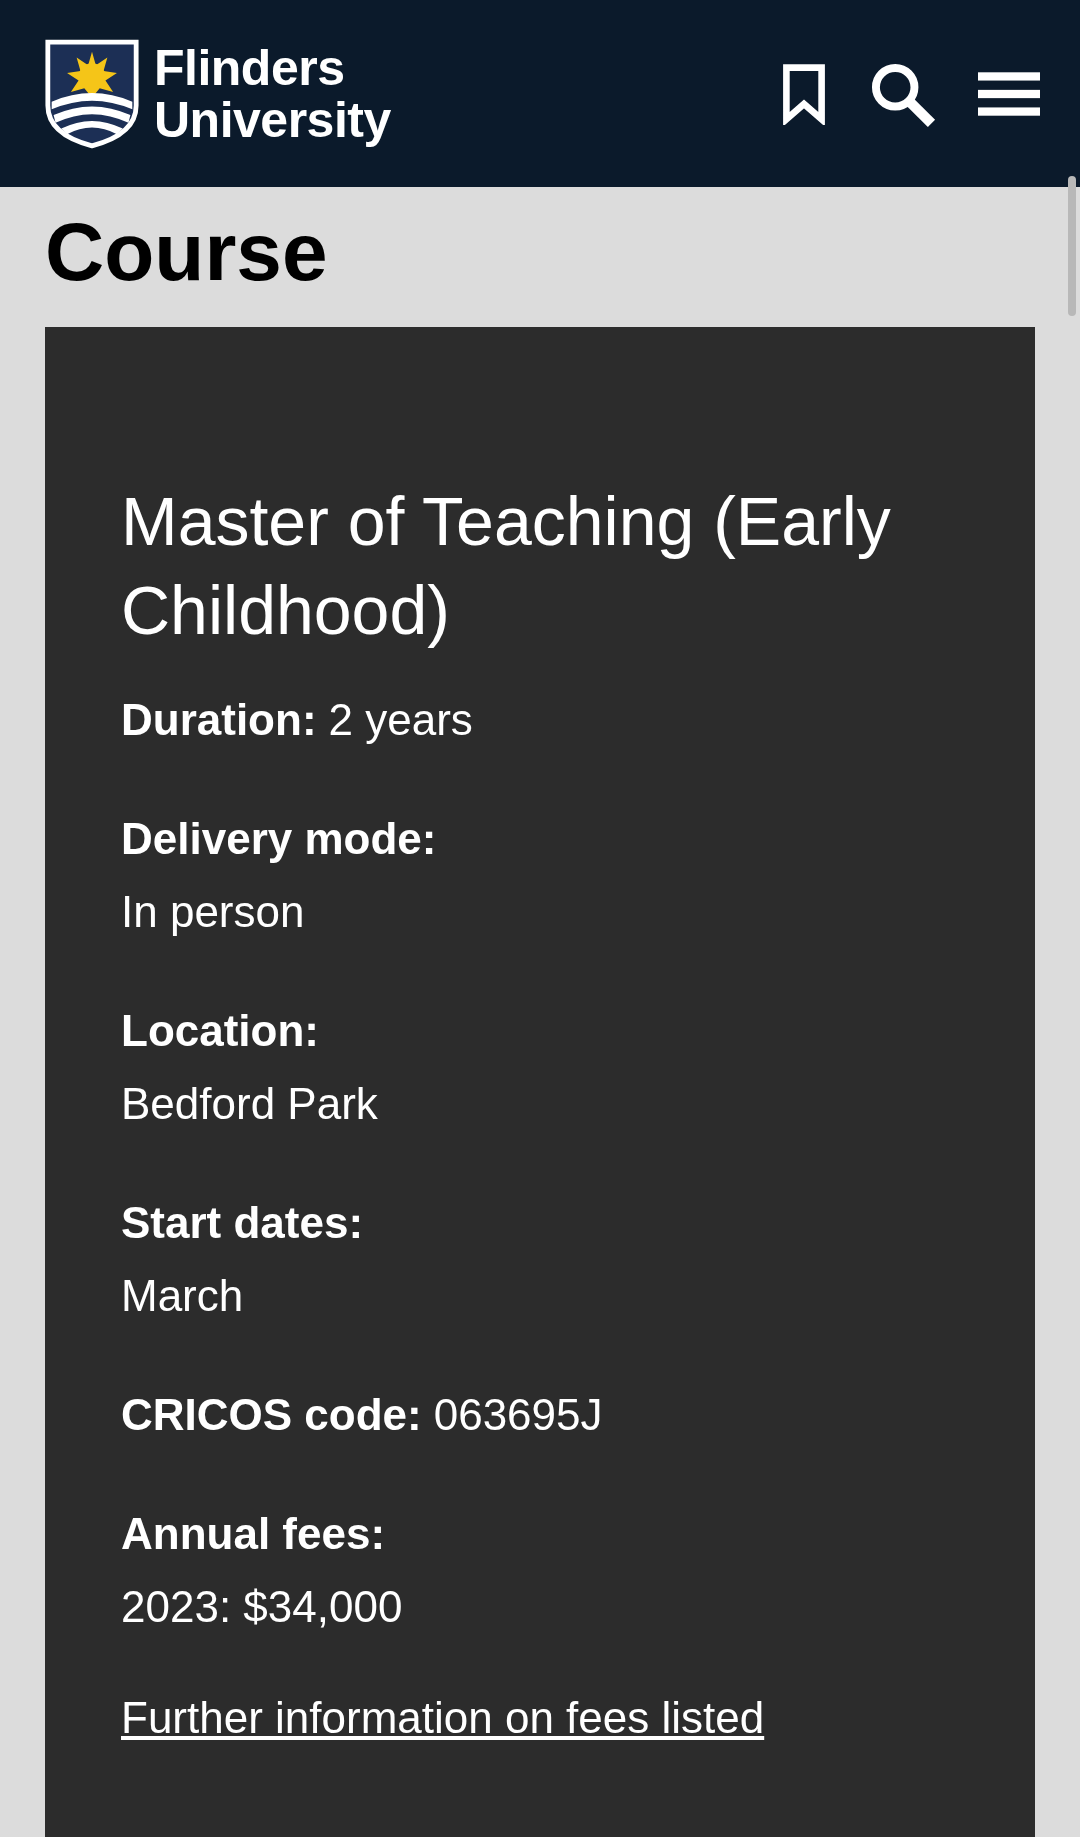 The height and width of the screenshot is (1837, 1080). What do you see at coordinates (279, 838) in the screenshot?
I see `fact-label: Delivery mode:` at bounding box center [279, 838].